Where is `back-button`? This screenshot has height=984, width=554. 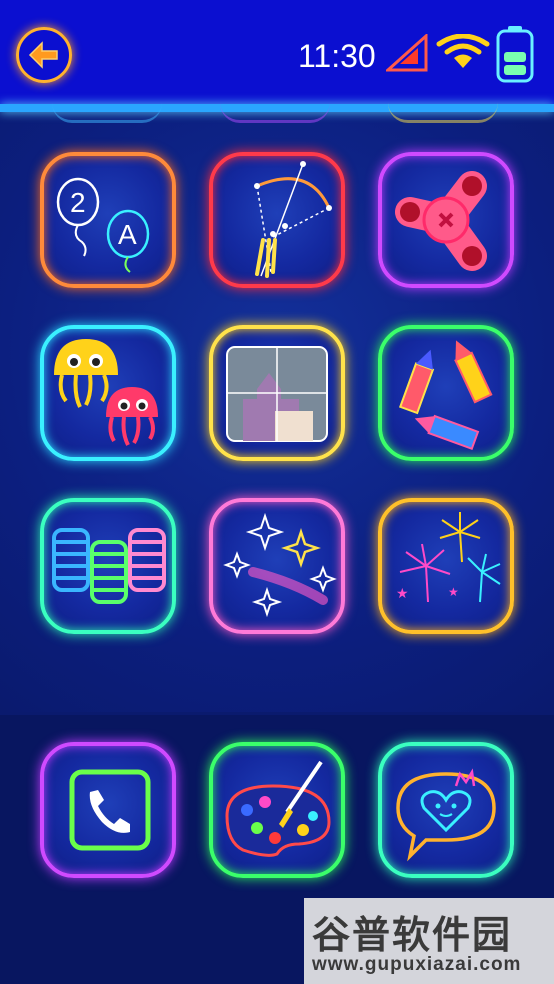 back-button is located at coordinates (44, 55).